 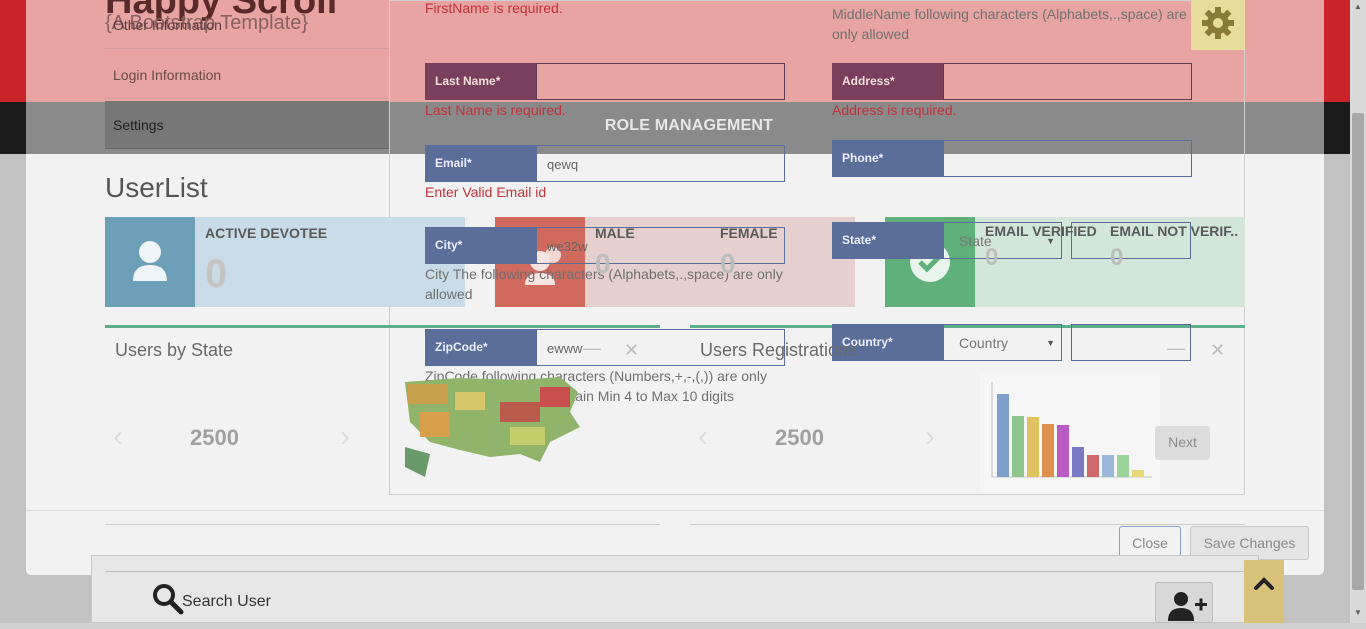 I want to click on active-devotee-count: 0, so click(x=216, y=274).